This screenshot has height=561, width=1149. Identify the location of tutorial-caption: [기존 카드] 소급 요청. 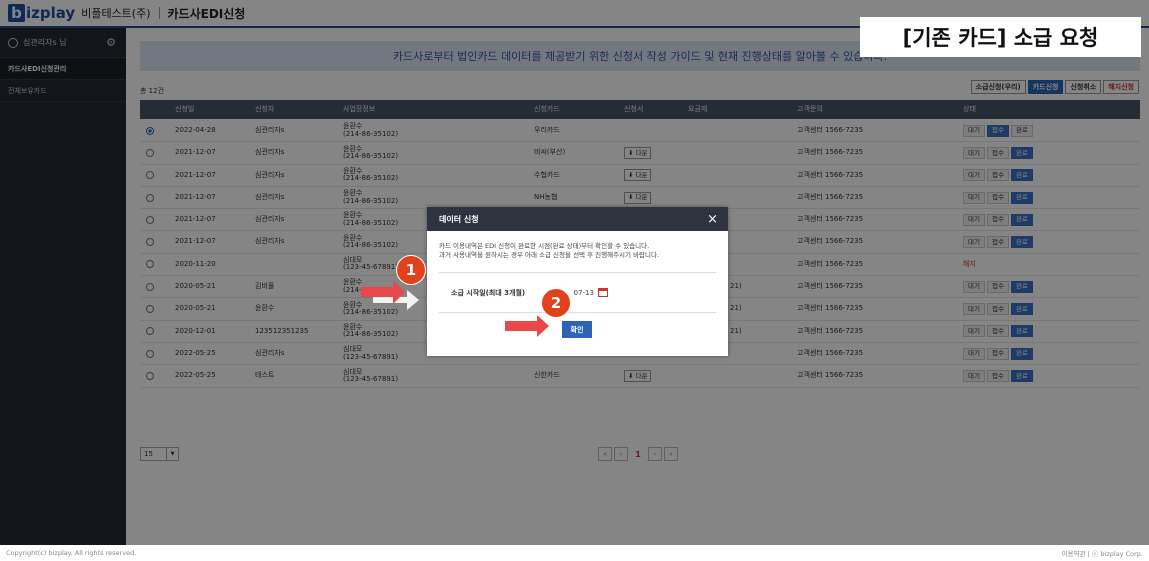
(1000, 37).